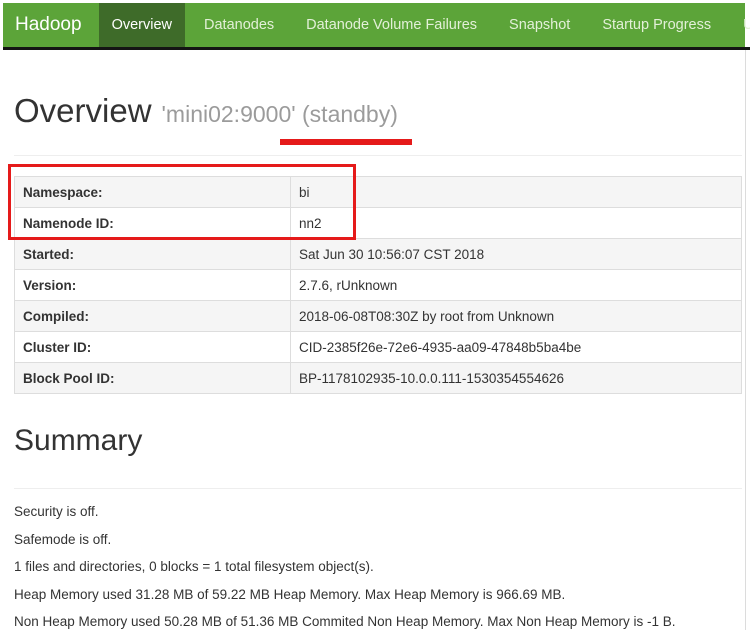  Describe the element at coordinates (516, 316) in the screenshot. I see `row-value: 2018-06-08T08:30Z by root from Unknown` at that location.